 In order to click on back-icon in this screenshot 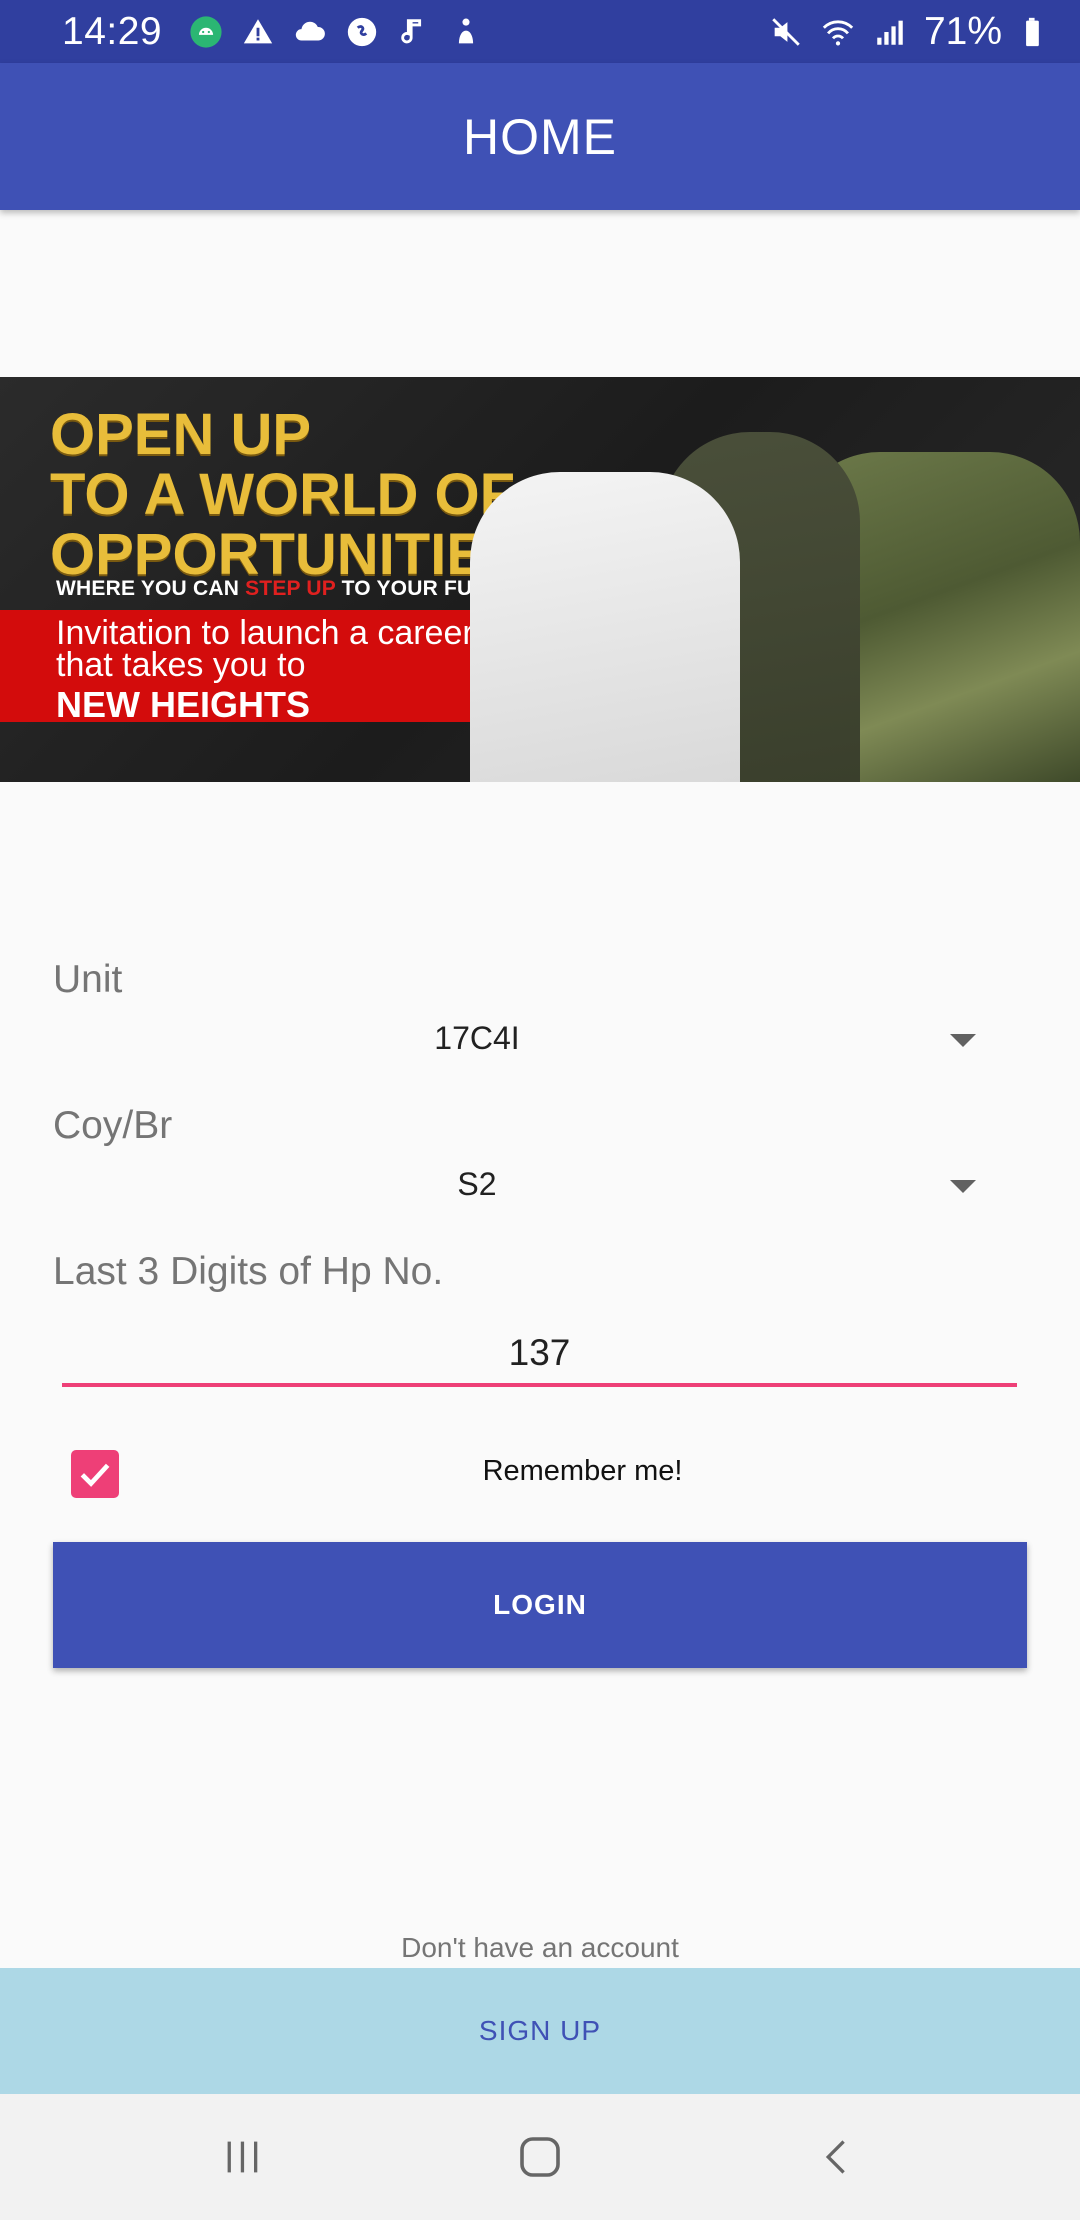, I will do `click(835, 2157)`.